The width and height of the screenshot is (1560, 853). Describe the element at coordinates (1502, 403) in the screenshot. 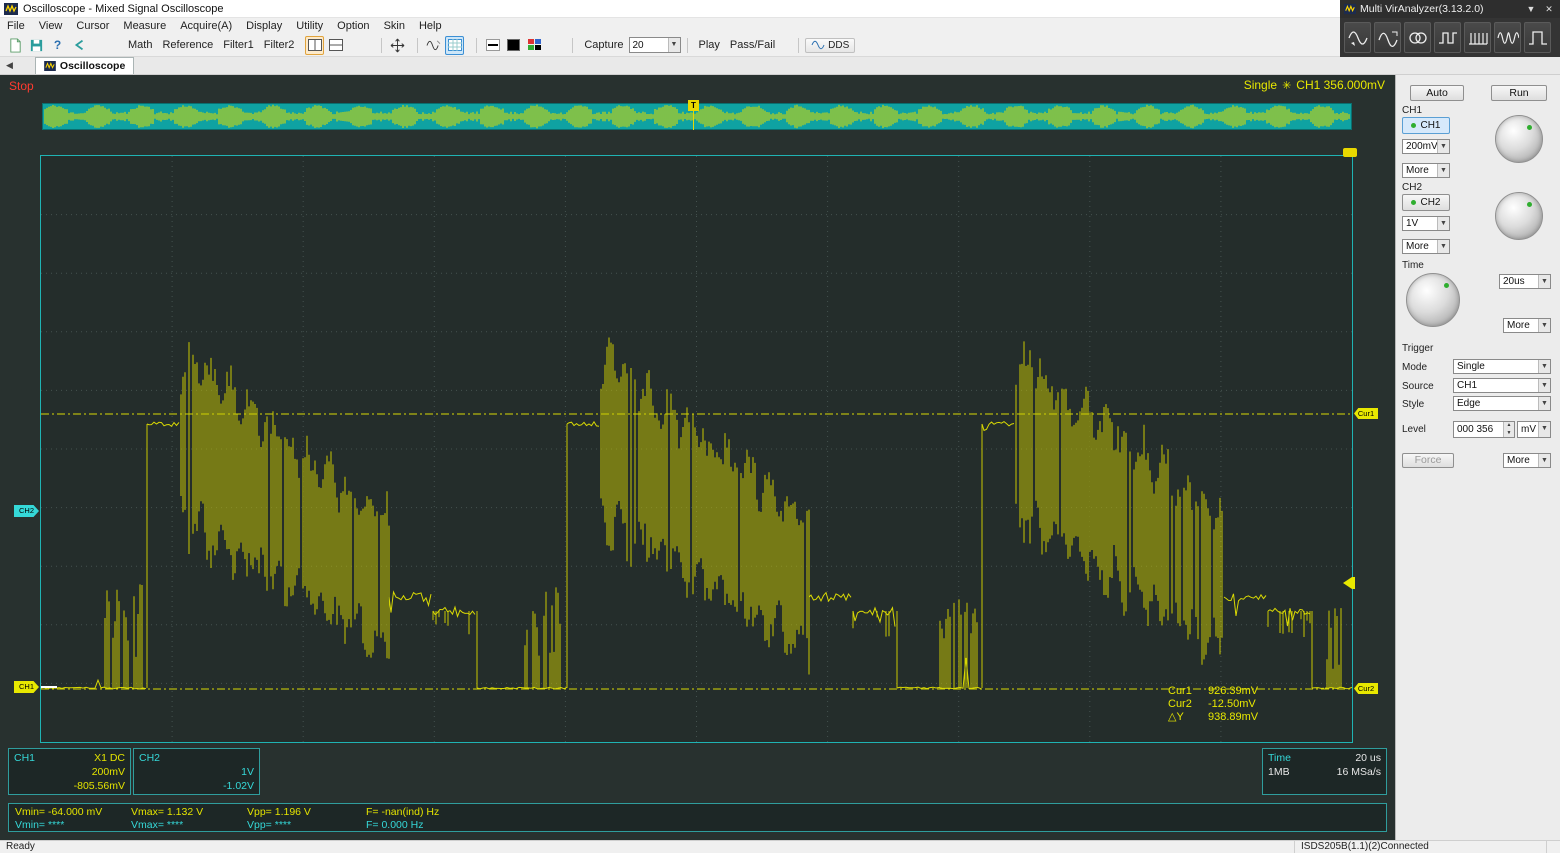

I see `trigger-style-select: Edge ▼` at that location.